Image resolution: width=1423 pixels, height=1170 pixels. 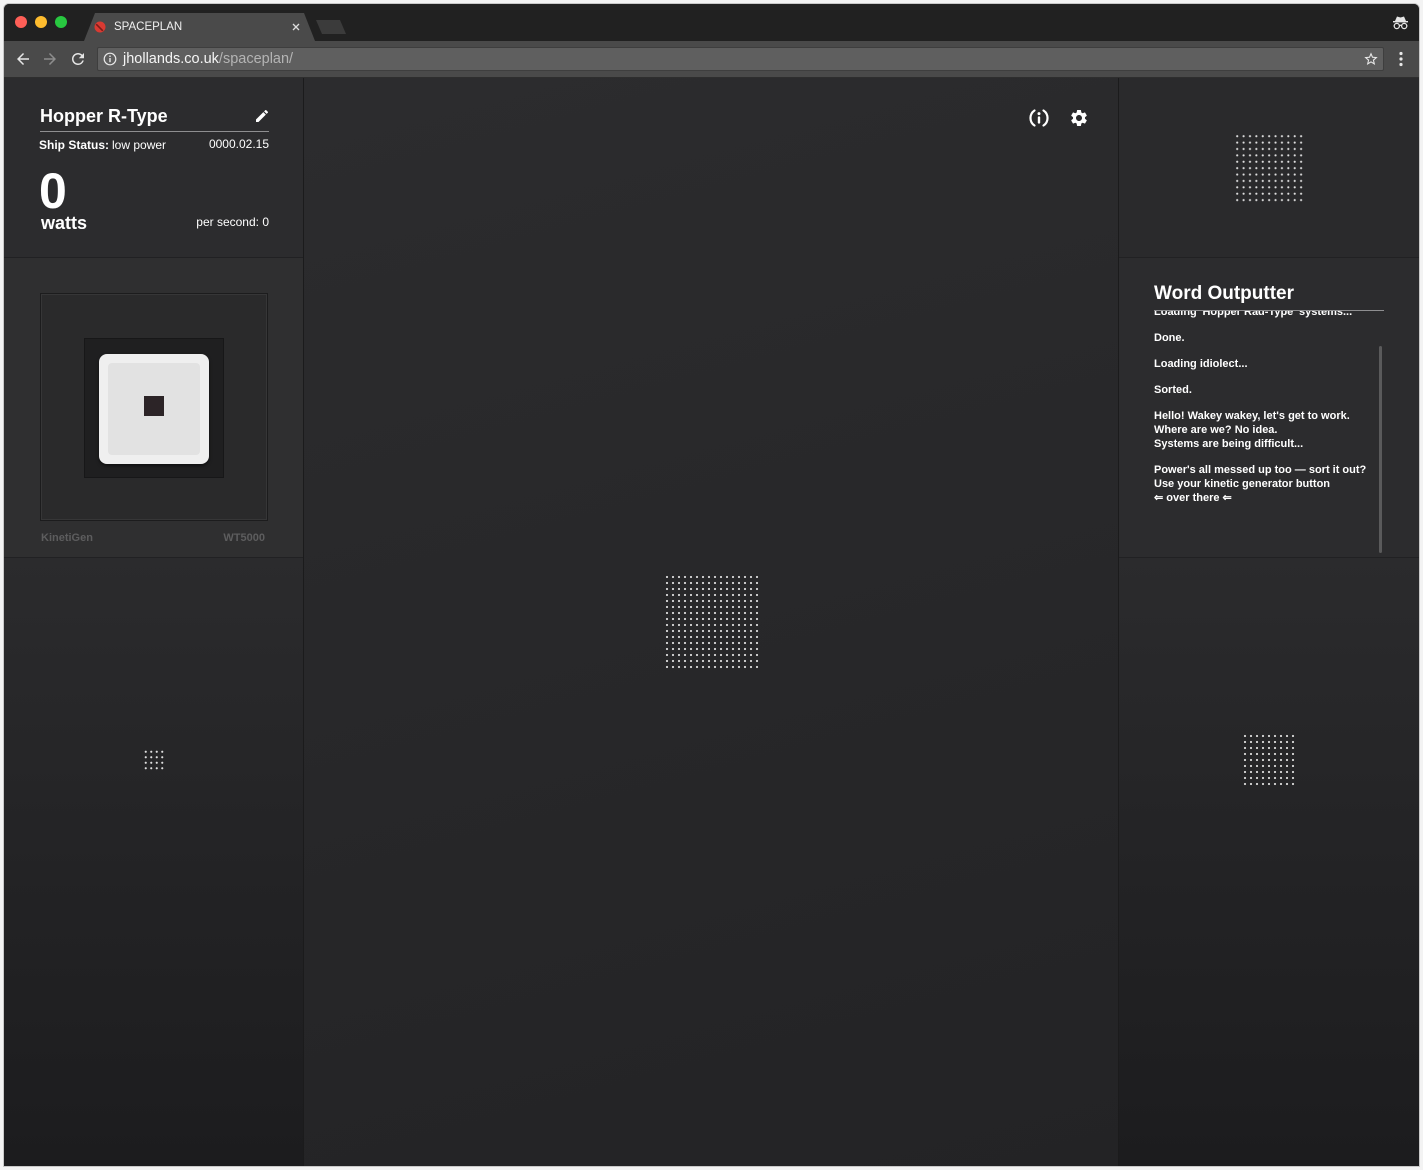 I want to click on message-line: Where are we? No idea., so click(x=1216, y=430).